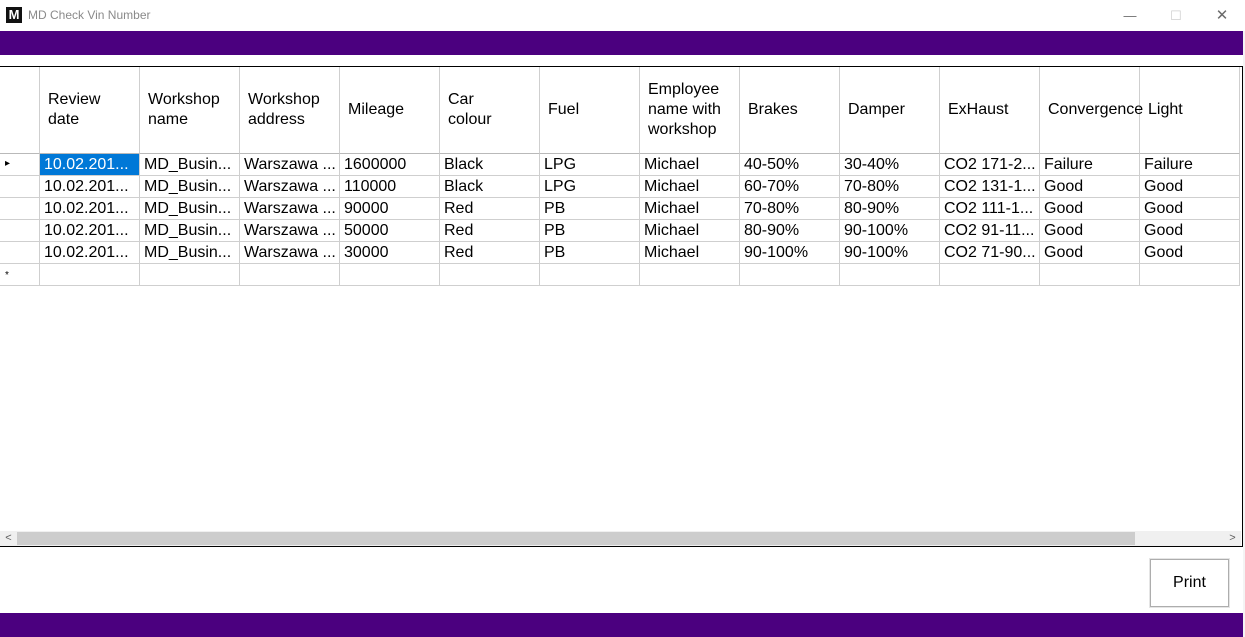 The image size is (1245, 637). What do you see at coordinates (1176, 15) in the screenshot?
I see `maximize-button: ☐` at bounding box center [1176, 15].